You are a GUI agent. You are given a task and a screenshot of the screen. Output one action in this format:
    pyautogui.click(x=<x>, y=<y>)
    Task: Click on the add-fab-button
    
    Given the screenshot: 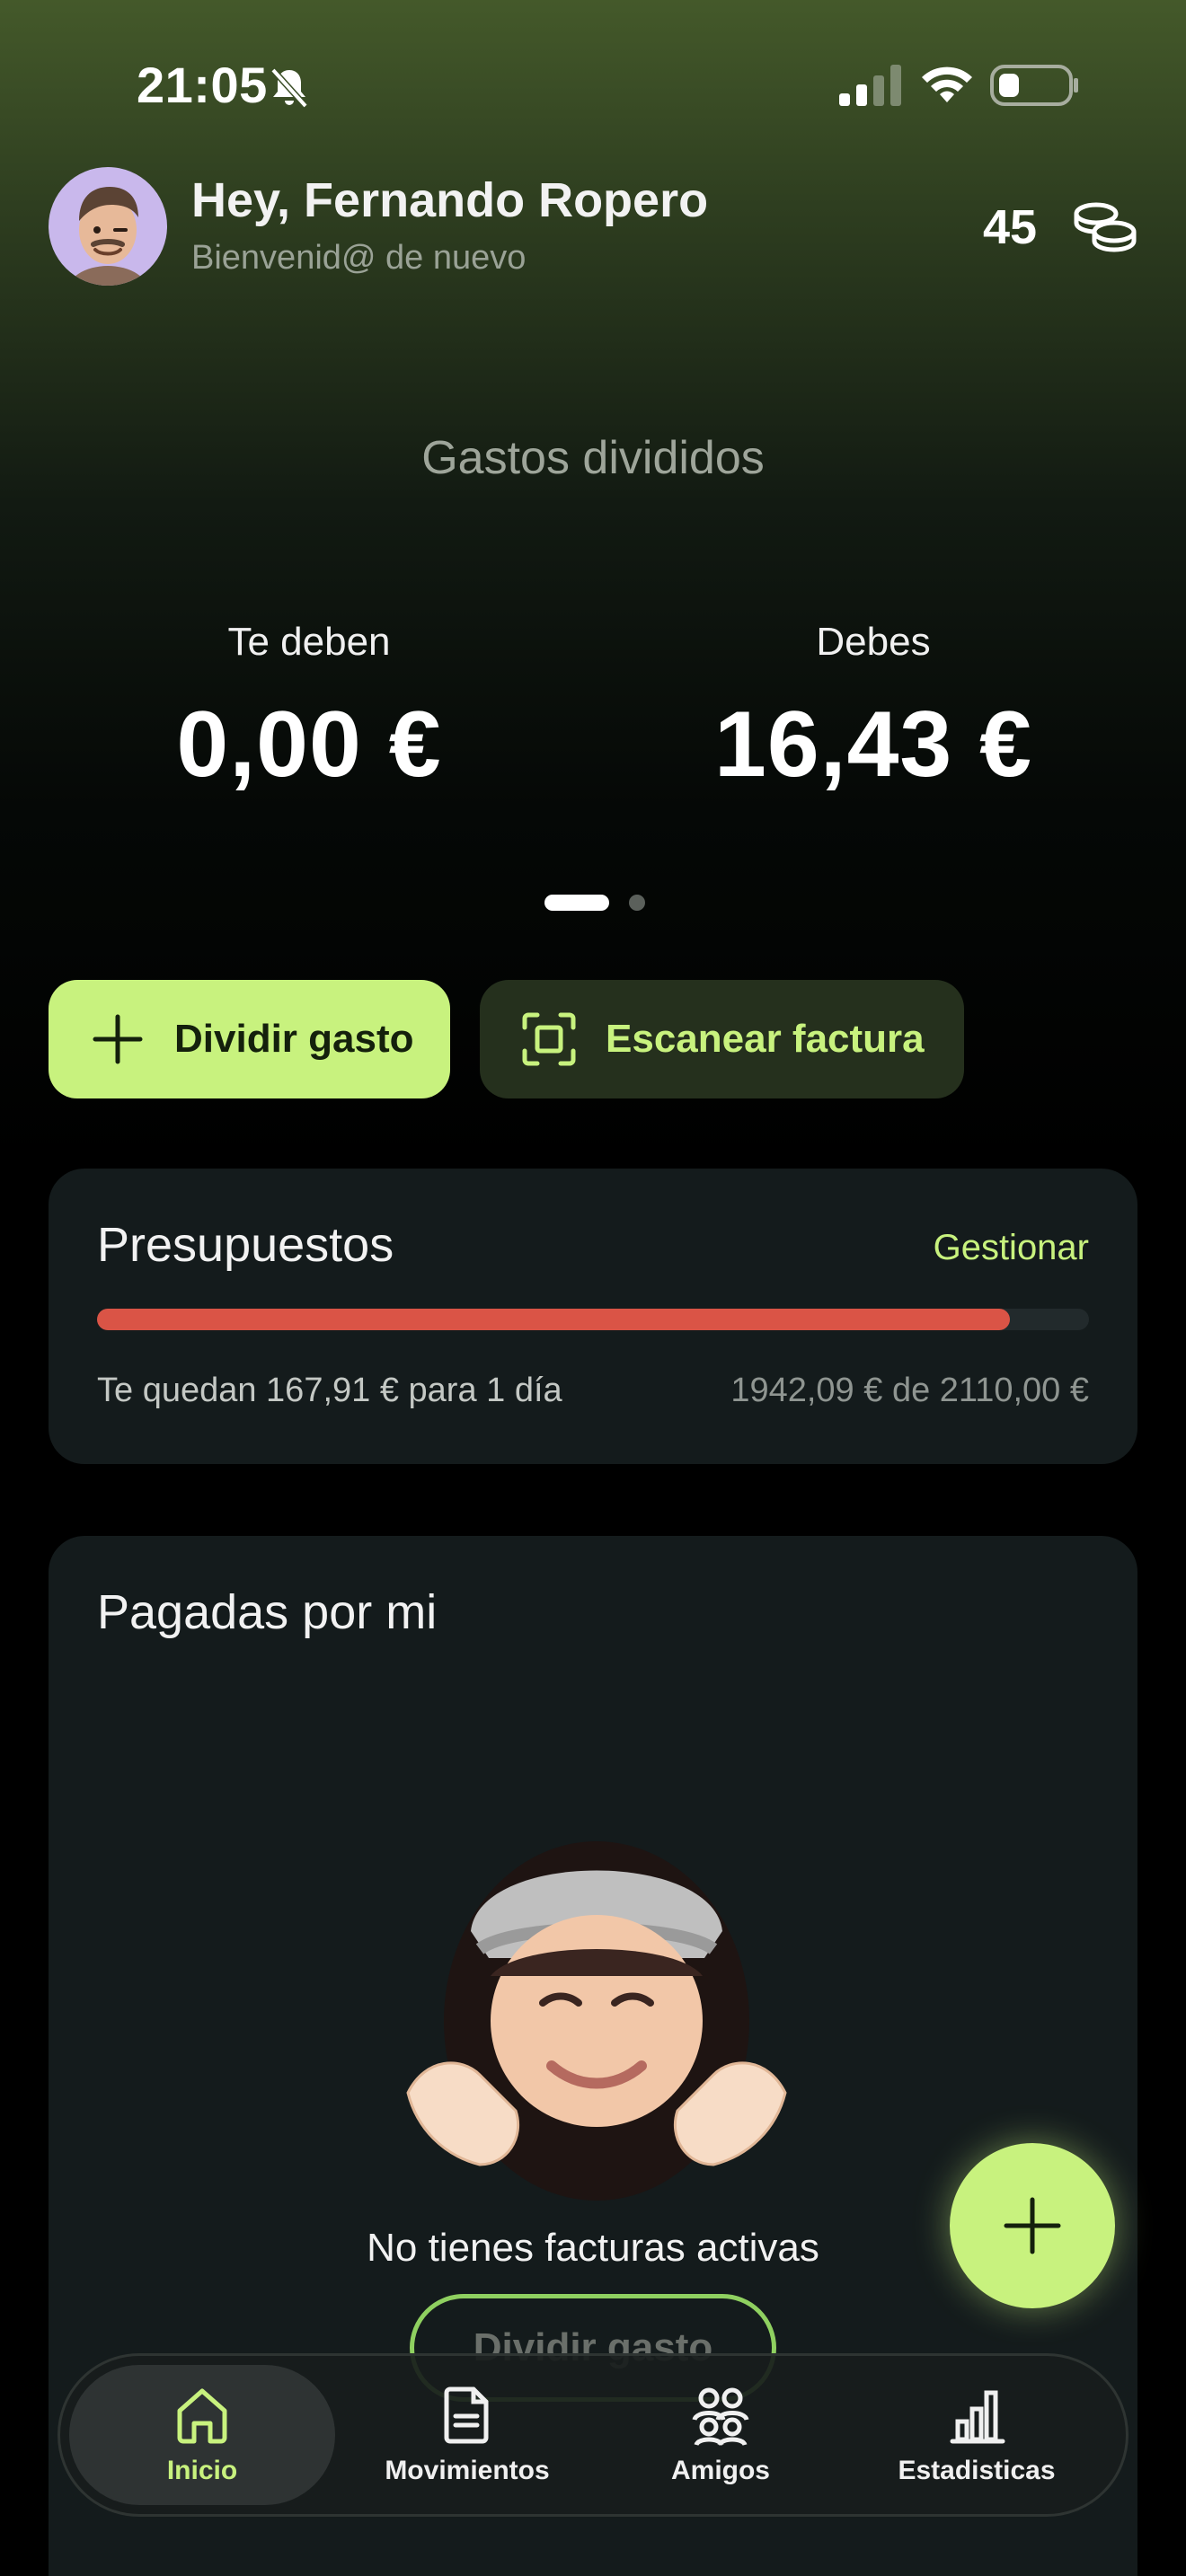 What is the action you would take?
    pyautogui.click(x=1032, y=2225)
    